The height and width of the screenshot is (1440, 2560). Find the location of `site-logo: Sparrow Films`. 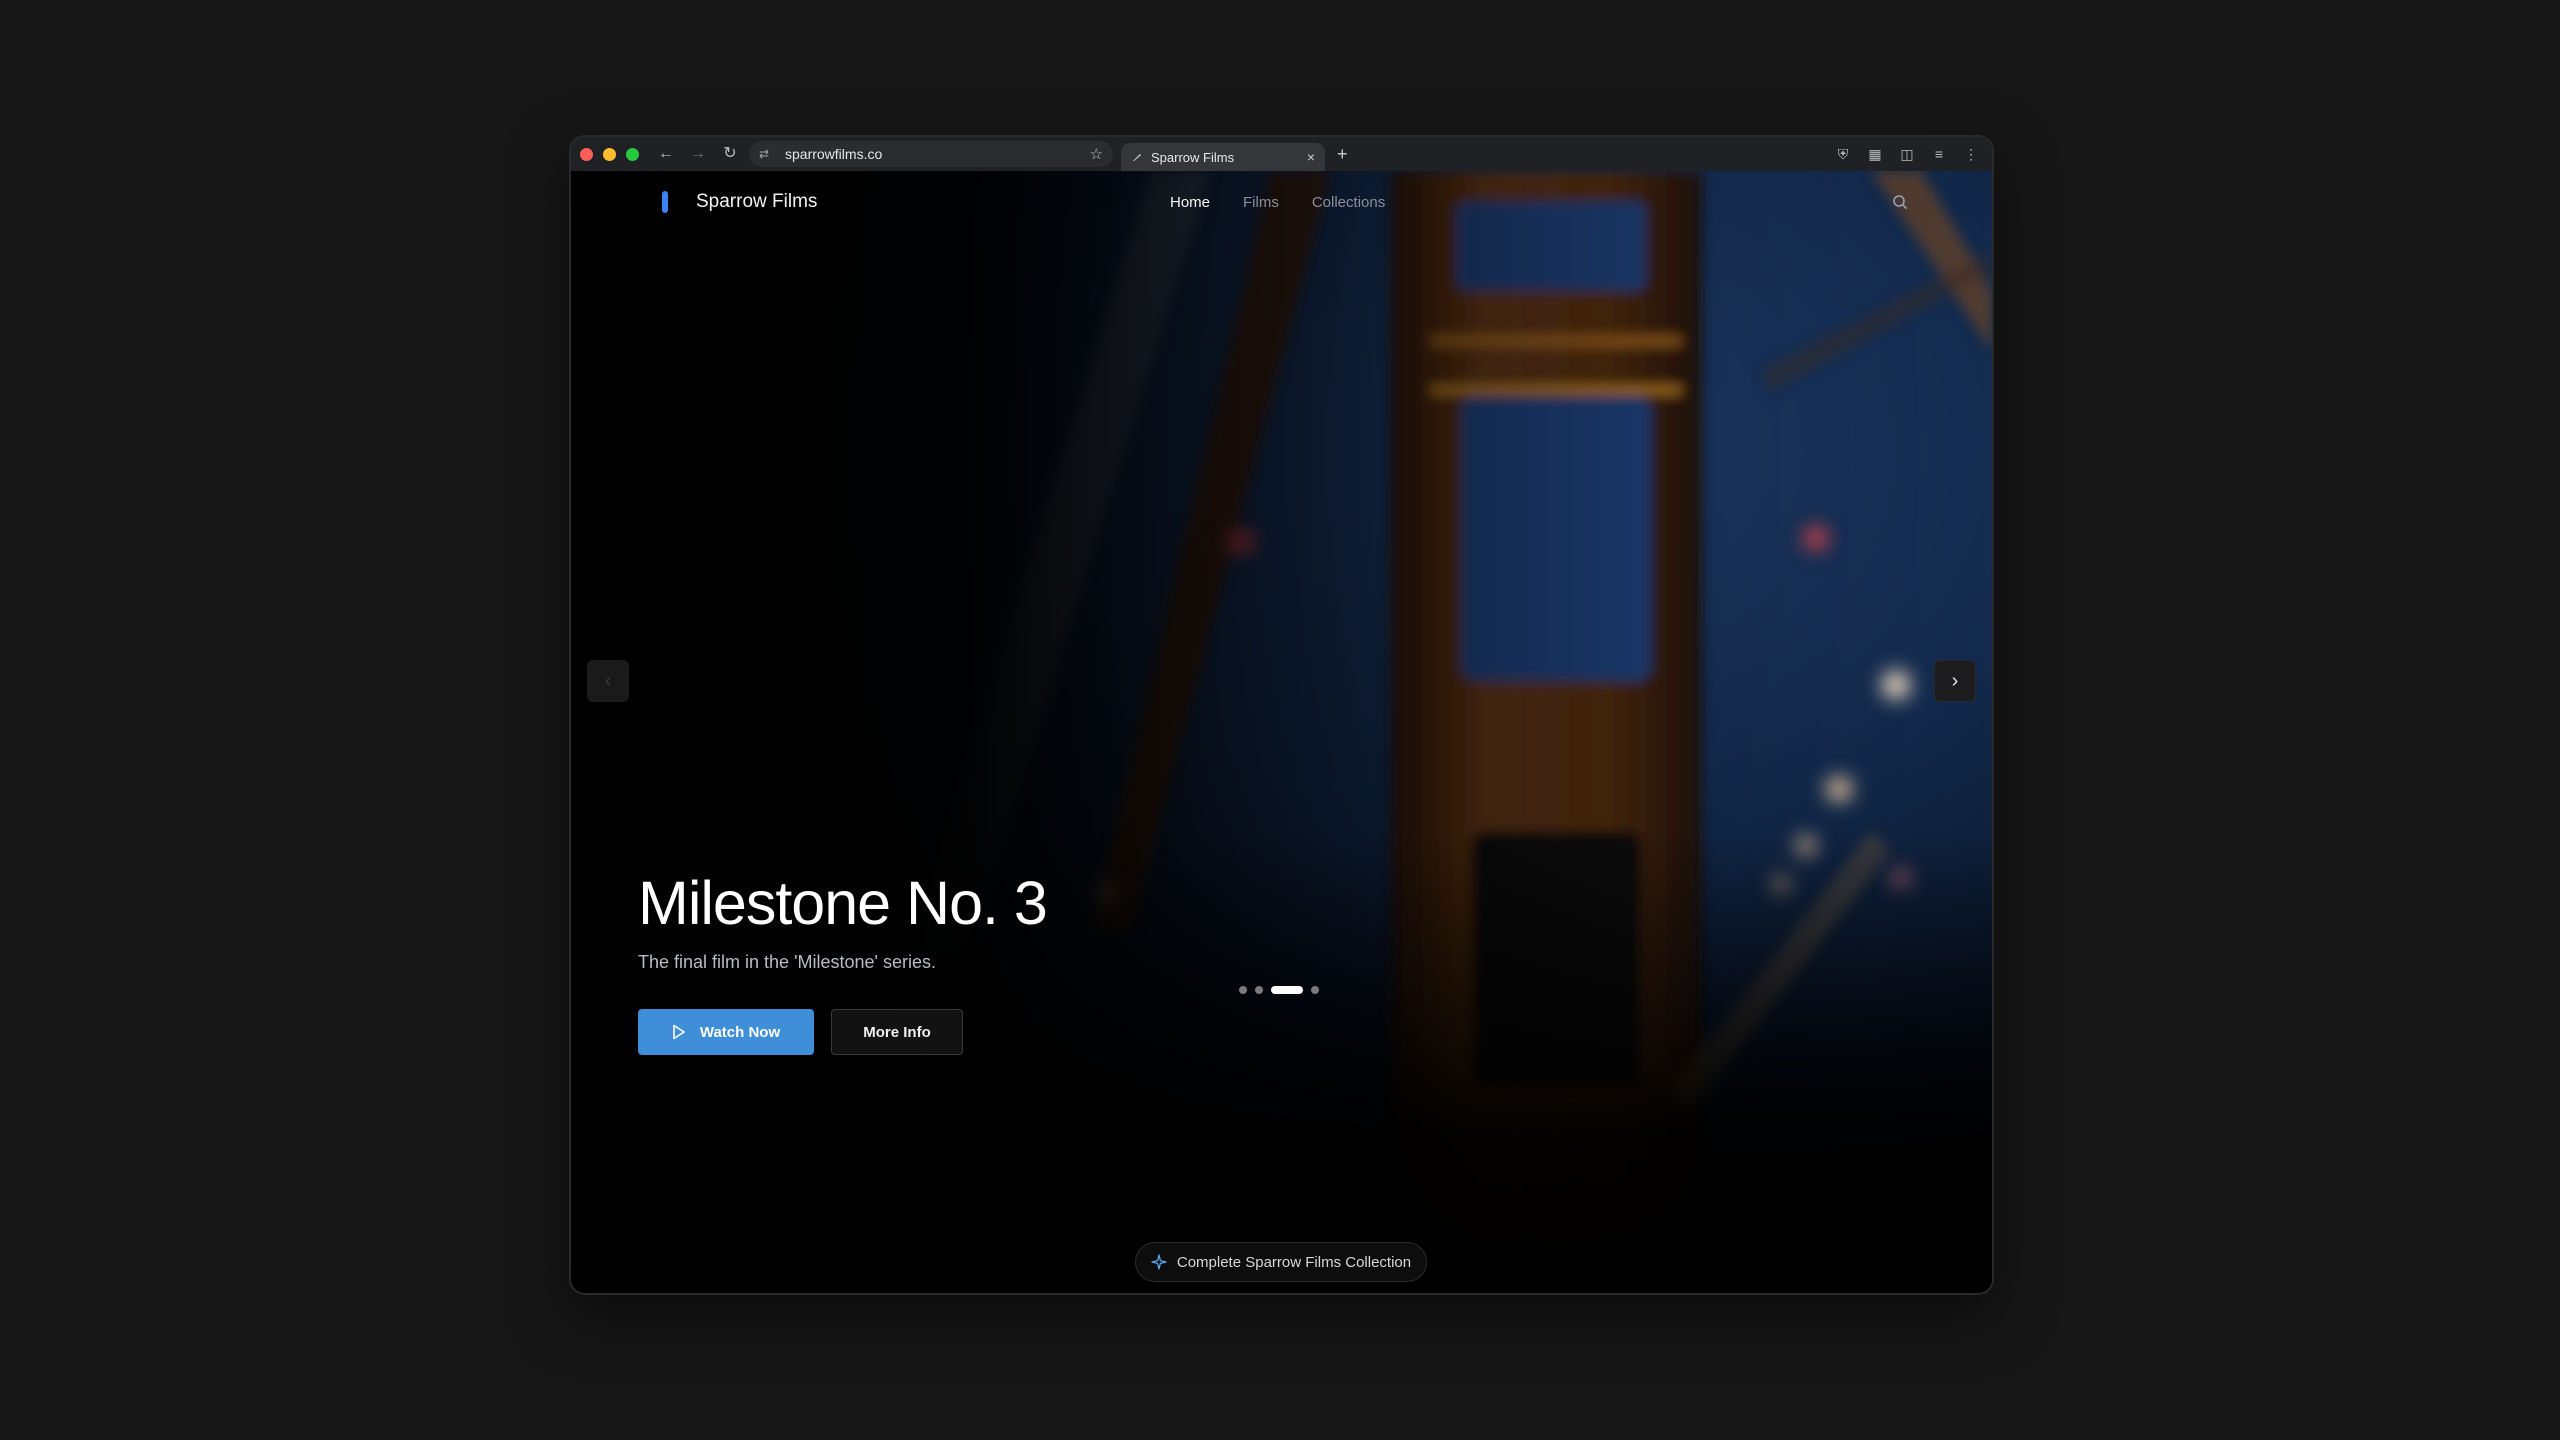

site-logo: Sparrow Films is located at coordinates (739, 202).